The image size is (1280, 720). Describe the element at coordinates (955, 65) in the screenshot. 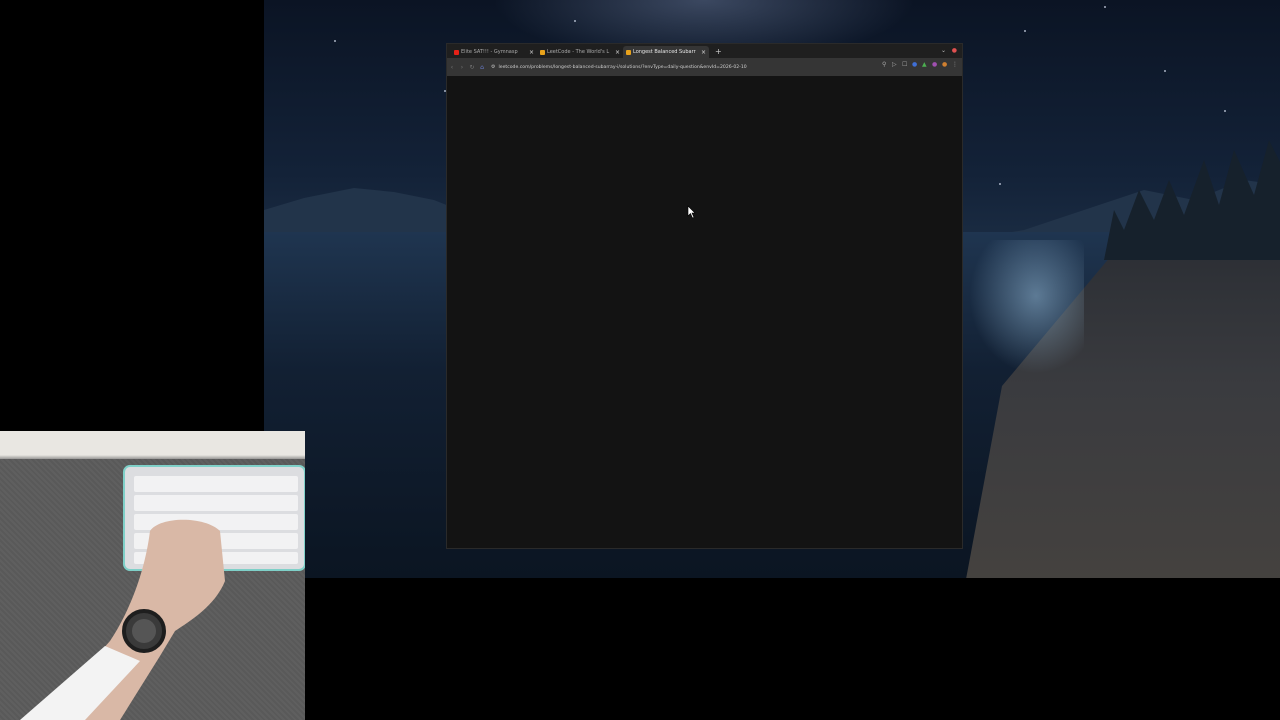

I see `menu-icon: ⋮` at that location.